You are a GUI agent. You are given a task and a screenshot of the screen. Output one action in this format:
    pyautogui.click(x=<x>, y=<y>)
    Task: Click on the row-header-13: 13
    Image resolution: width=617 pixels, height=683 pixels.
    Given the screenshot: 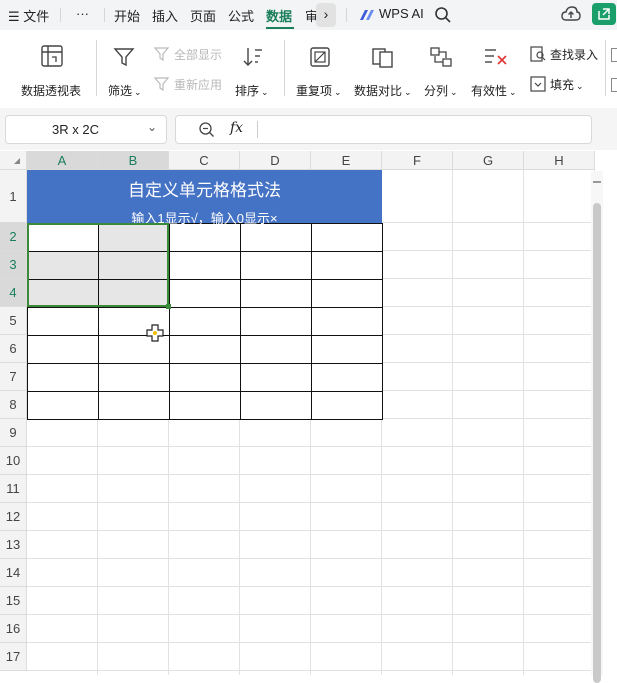 What is the action you would take?
    pyautogui.click(x=13, y=545)
    